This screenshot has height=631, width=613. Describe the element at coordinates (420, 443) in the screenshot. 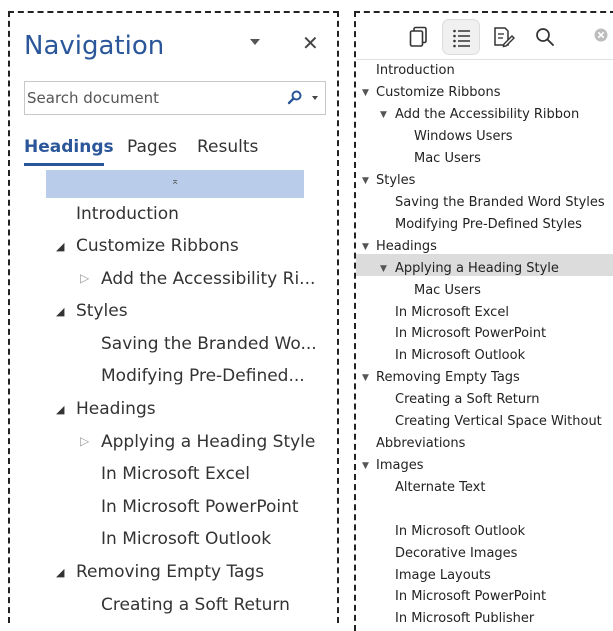

I see `outline-item-abbreviations: Abbreviations` at that location.